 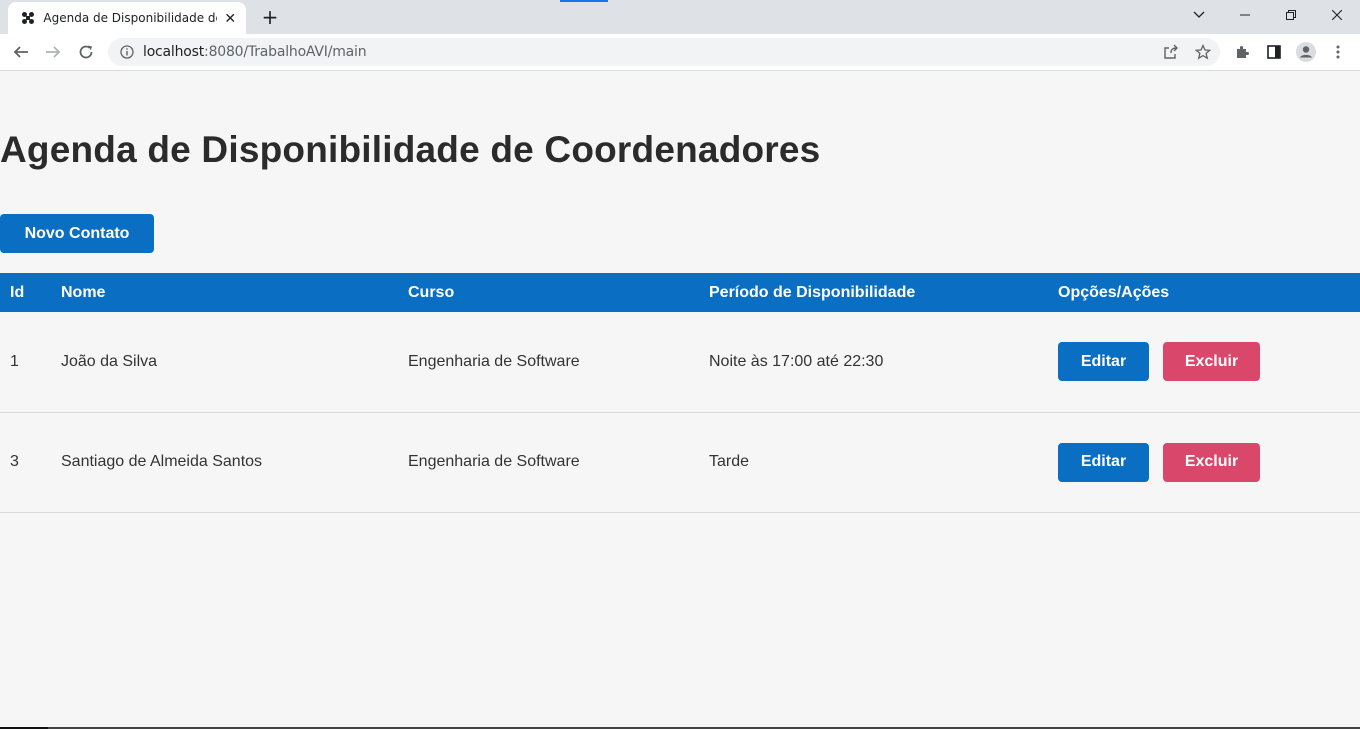 What do you see at coordinates (162, 461) in the screenshot?
I see `cell-nome: Santiago de Almeida Santos` at bounding box center [162, 461].